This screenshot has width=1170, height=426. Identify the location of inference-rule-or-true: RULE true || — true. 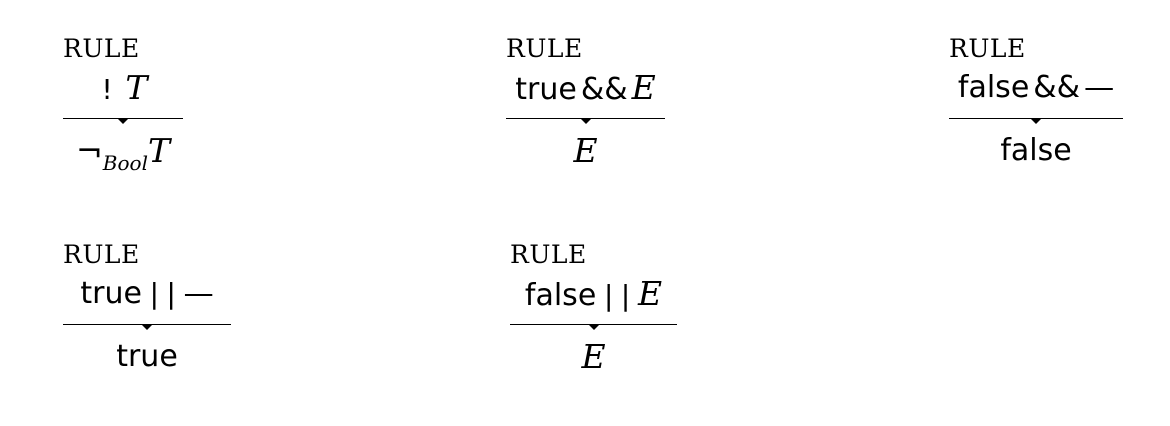
(147, 315).